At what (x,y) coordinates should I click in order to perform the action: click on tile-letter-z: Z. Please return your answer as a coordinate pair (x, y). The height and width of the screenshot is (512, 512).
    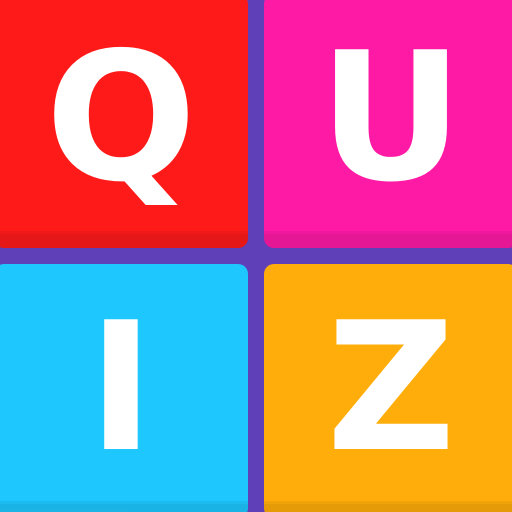
    Looking at the image, I should click on (391, 387).